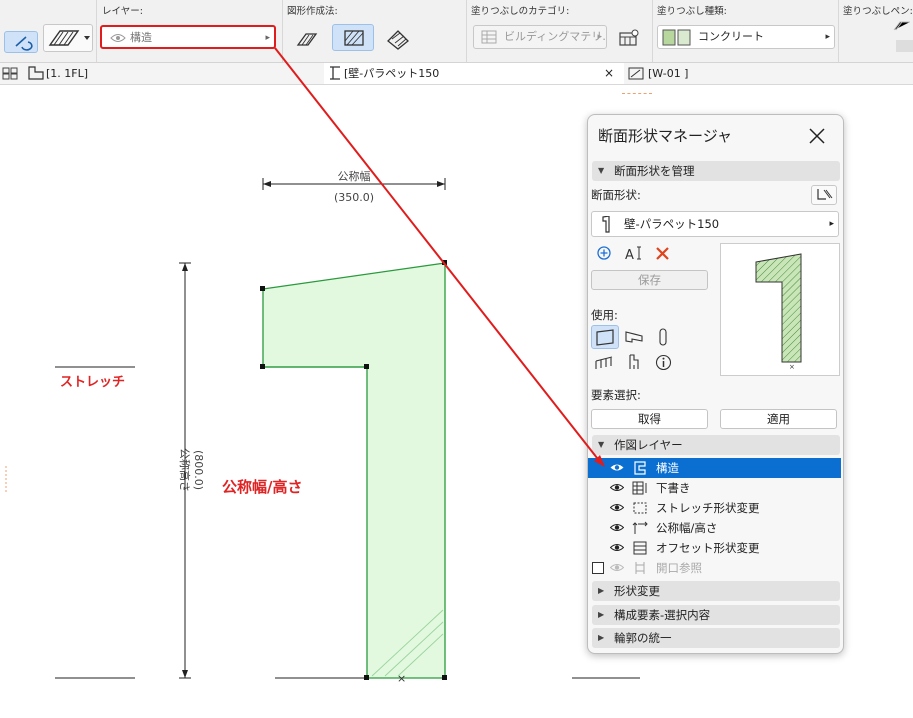 The height and width of the screenshot is (718, 913). I want to click on layer-name: ストレッチ形状変更, so click(708, 508).